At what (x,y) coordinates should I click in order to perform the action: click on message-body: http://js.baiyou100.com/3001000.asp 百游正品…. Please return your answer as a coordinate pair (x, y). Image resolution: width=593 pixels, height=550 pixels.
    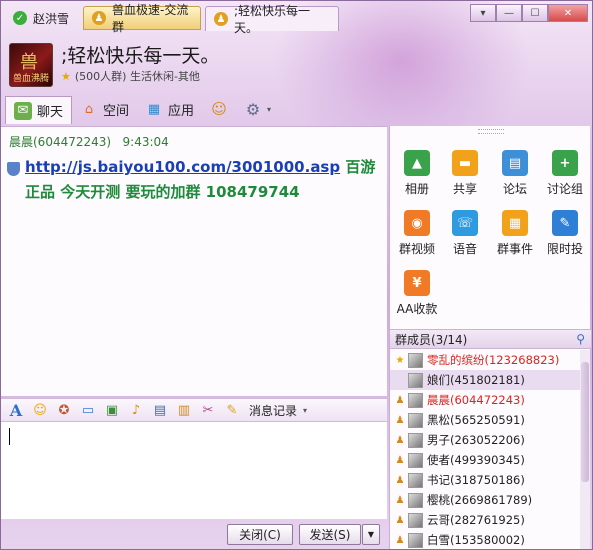
    Looking at the image, I should click on (203, 180).